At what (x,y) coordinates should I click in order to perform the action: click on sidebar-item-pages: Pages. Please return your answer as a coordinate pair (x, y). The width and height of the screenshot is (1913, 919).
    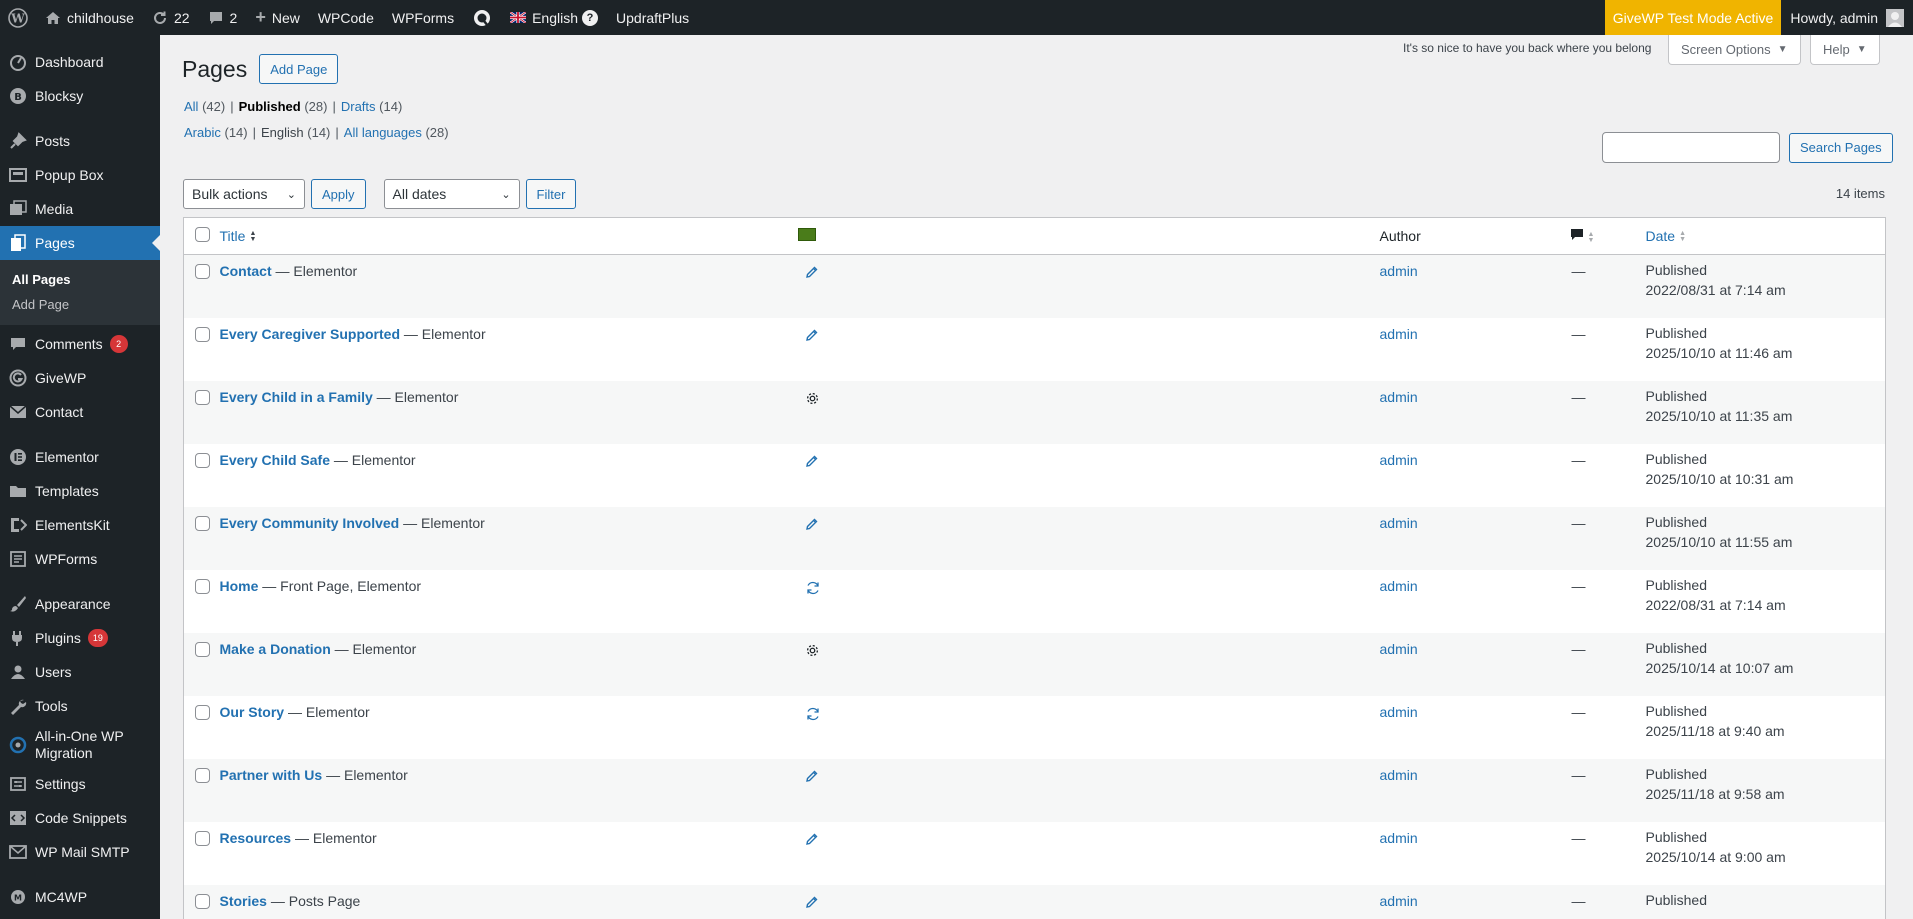
    Looking at the image, I should click on (80, 243).